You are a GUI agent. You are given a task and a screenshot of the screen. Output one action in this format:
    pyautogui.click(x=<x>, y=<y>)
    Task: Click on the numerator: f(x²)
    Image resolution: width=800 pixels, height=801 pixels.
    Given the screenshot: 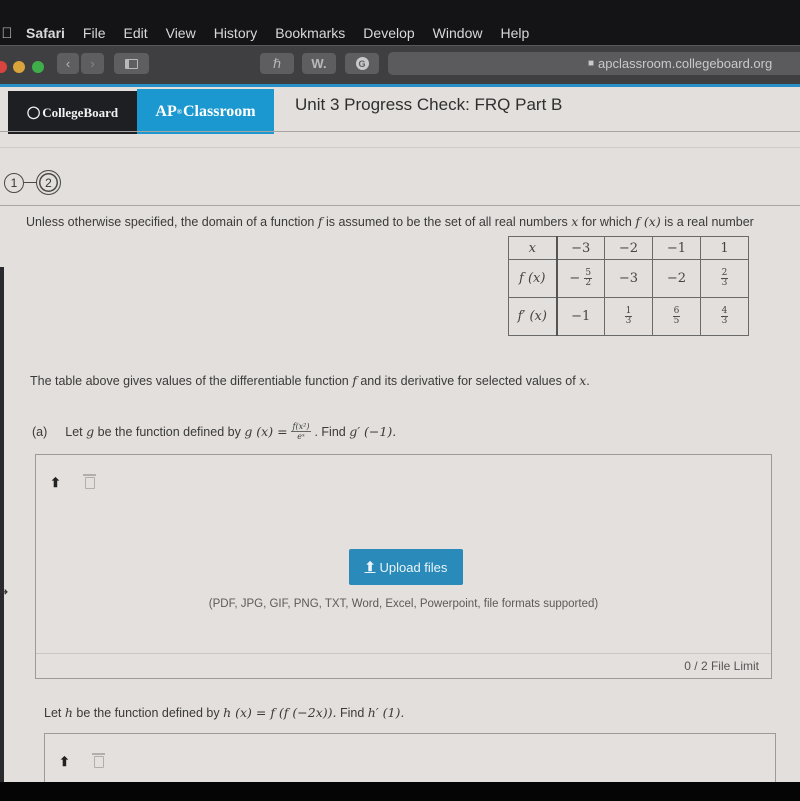 What is the action you would take?
    pyautogui.click(x=301, y=427)
    